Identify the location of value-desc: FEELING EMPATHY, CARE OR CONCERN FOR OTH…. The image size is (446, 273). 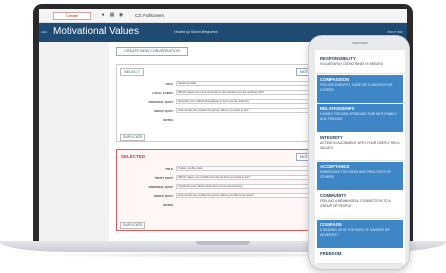
(356, 87).